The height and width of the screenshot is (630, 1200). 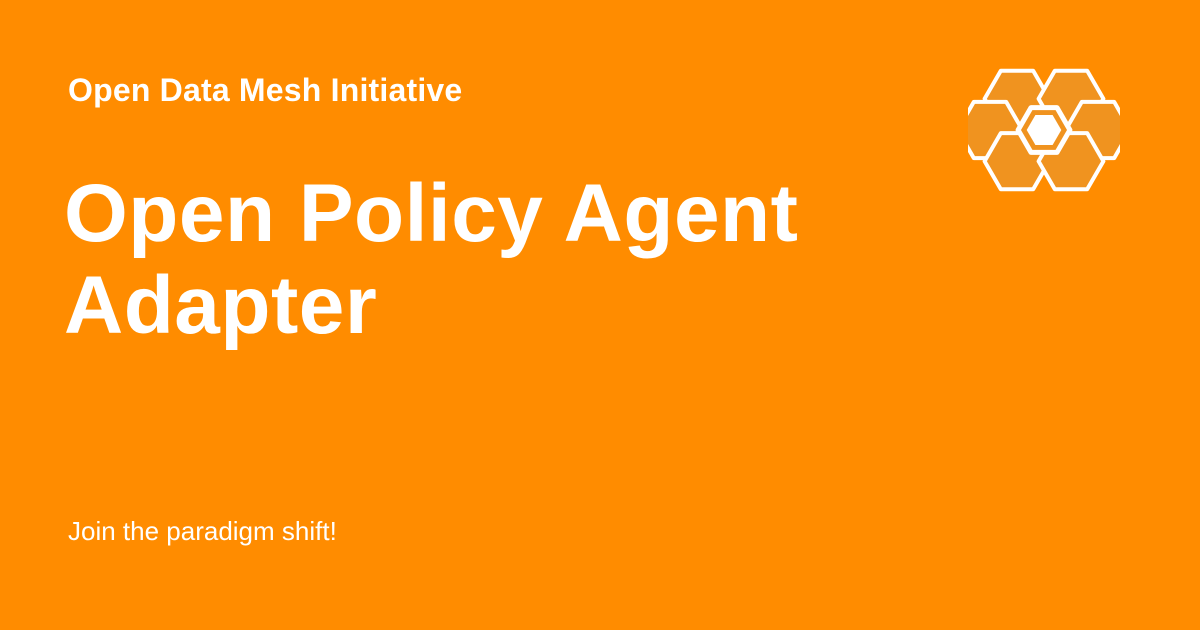 I want to click on tagline: Join the paradigm shift!, so click(x=202, y=531).